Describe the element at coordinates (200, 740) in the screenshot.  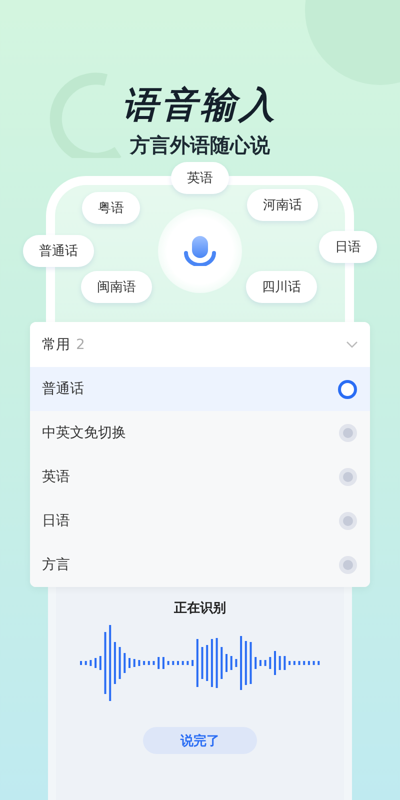
I see `done-button: 说完了` at that location.